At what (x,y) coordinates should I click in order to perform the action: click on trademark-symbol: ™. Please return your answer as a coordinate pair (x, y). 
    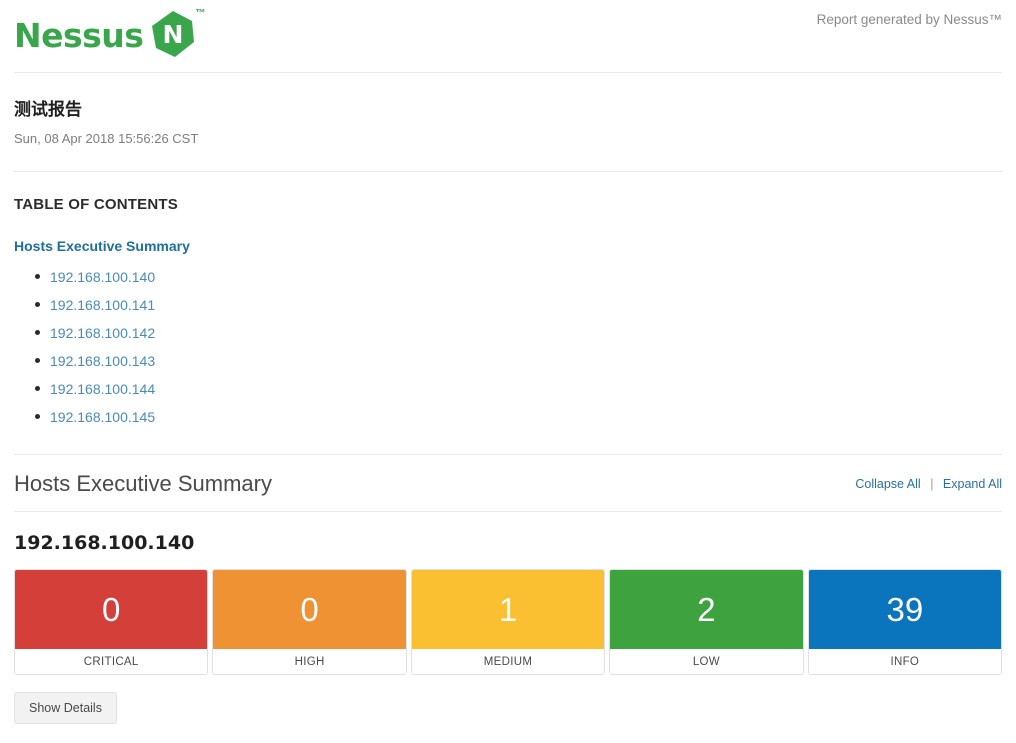
    Looking at the image, I should click on (200, 13).